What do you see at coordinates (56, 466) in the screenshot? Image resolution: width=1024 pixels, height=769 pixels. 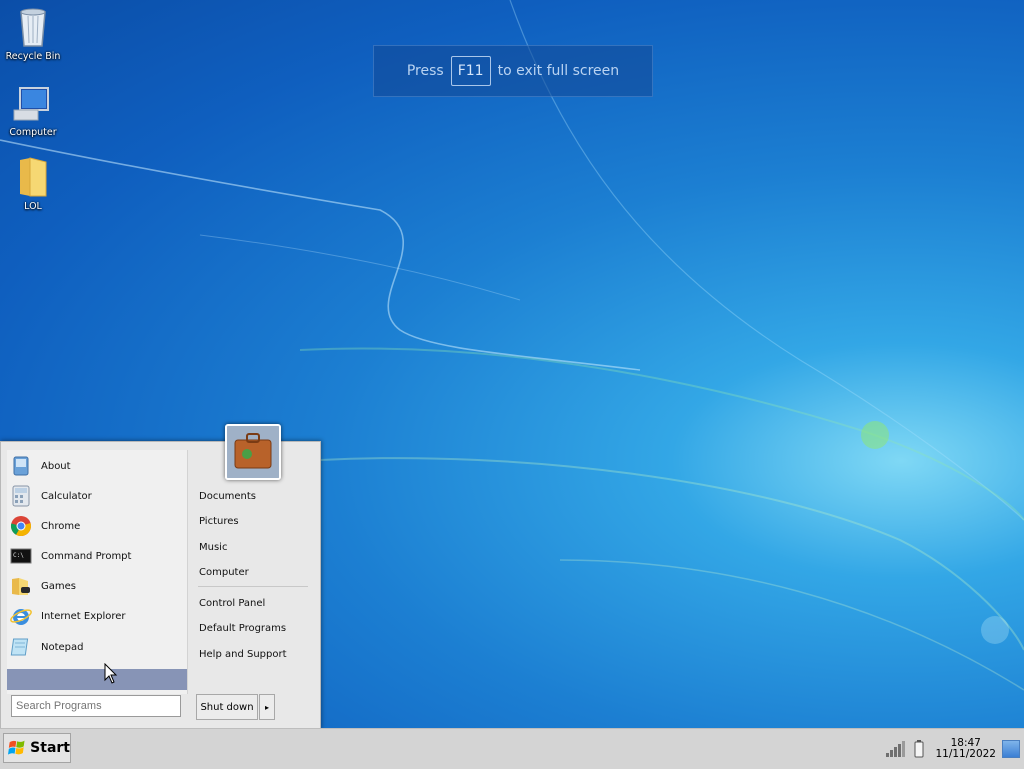 I see `program-label: About` at bounding box center [56, 466].